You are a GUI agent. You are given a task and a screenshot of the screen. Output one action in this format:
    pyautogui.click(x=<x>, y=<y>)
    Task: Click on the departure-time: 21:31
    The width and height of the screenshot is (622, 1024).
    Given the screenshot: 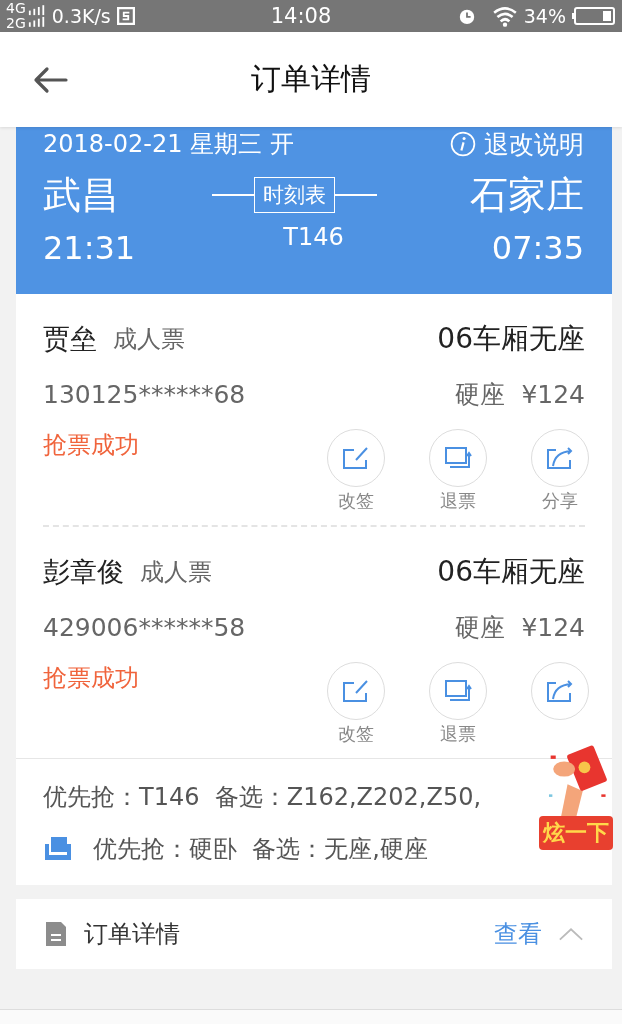 What is the action you would take?
    pyautogui.click(x=89, y=248)
    